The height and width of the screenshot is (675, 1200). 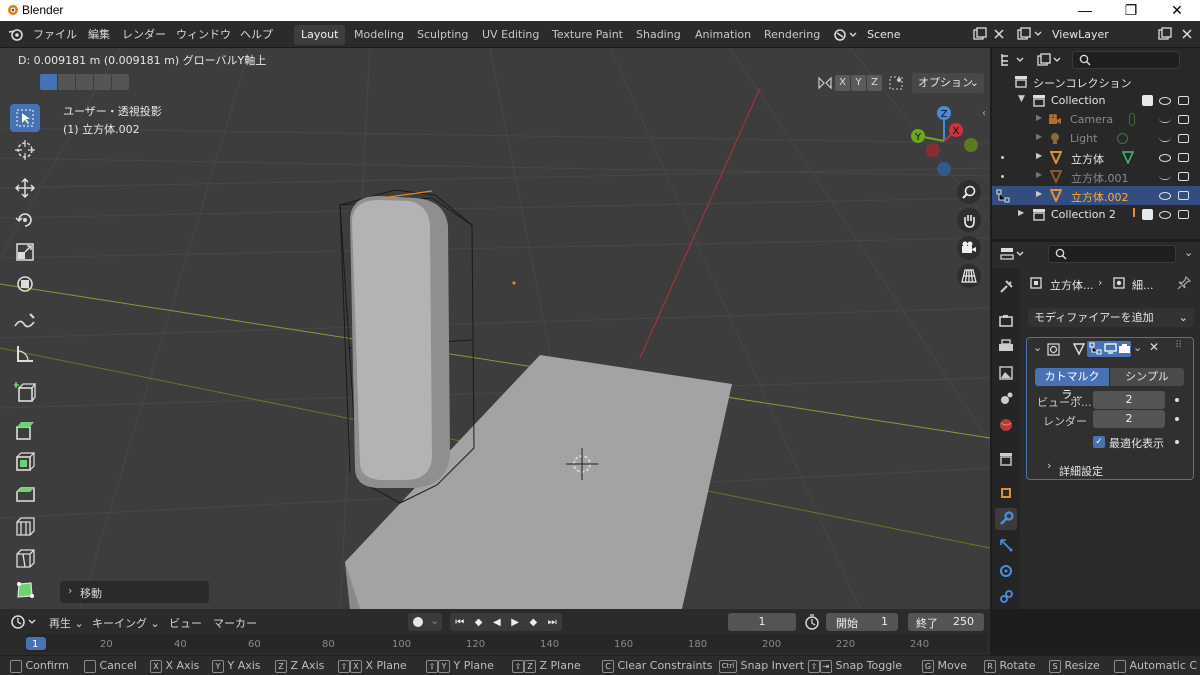 What do you see at coordinates (1006, 373) in the screenshot?
I see `tab-view-layer` at bounding box center [1006, 373].